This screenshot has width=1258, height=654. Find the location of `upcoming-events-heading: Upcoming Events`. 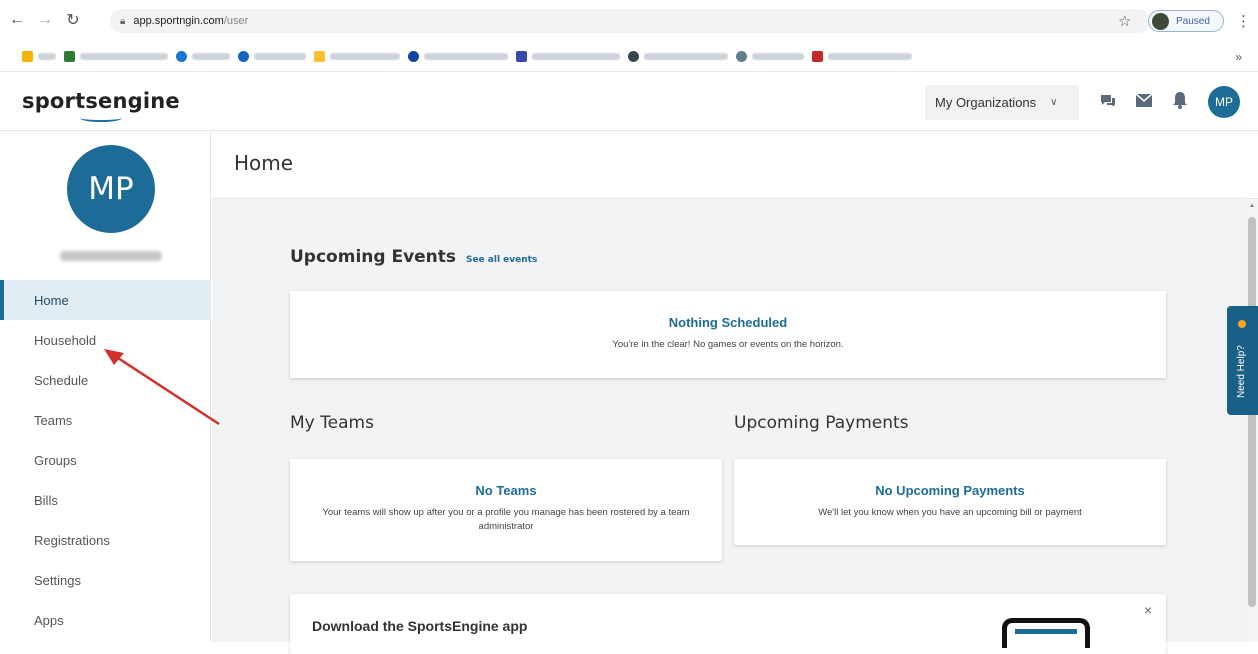

upcoming-events-heading: Upcoming Events is located at coordinates (373, 257).